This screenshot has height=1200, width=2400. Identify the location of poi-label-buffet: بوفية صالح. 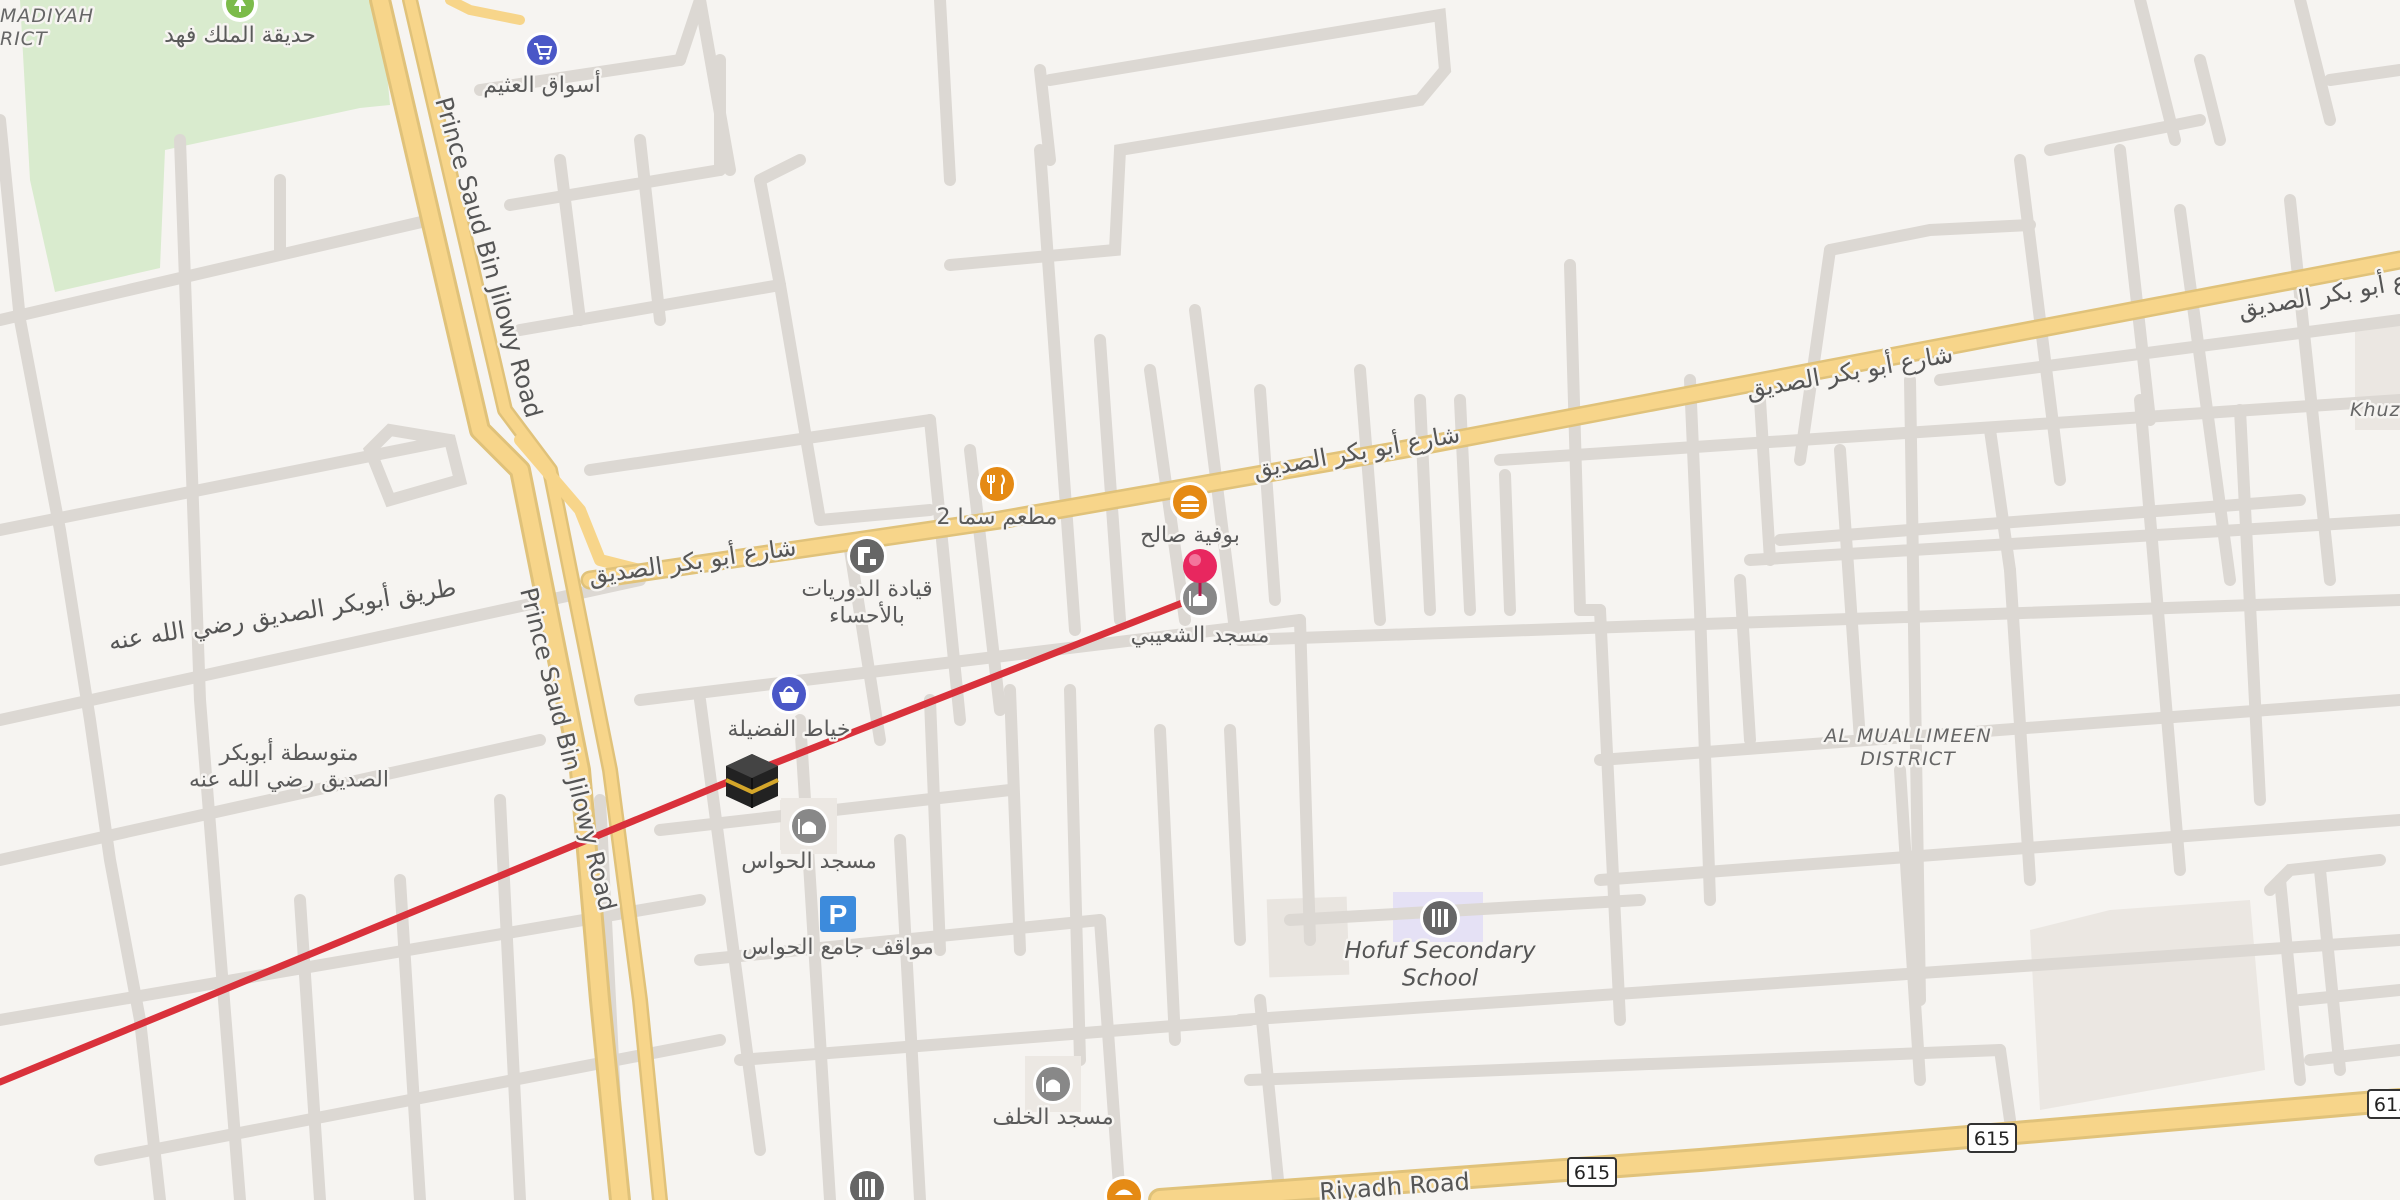
(1190, 535).